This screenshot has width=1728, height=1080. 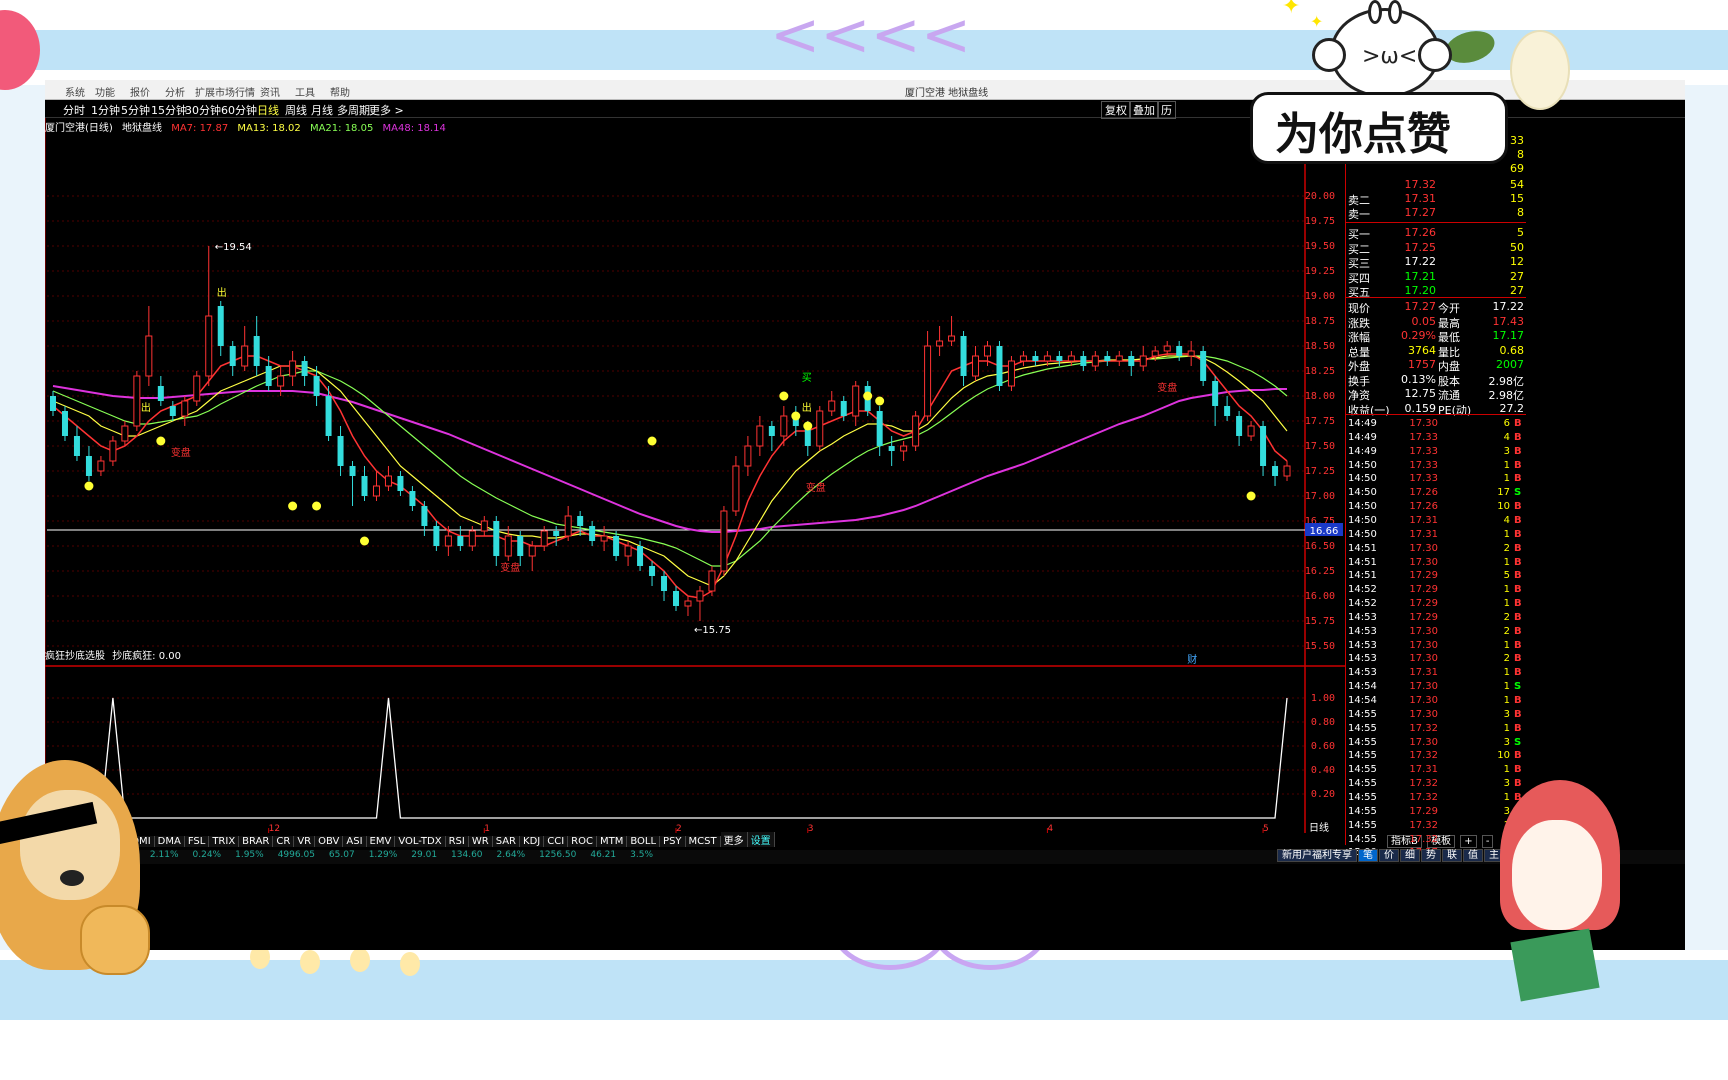 What do you see at coordinates (386, 110) in the screenshot?
I see `period-tab: 更多 >` at bounding box center [386, 110].